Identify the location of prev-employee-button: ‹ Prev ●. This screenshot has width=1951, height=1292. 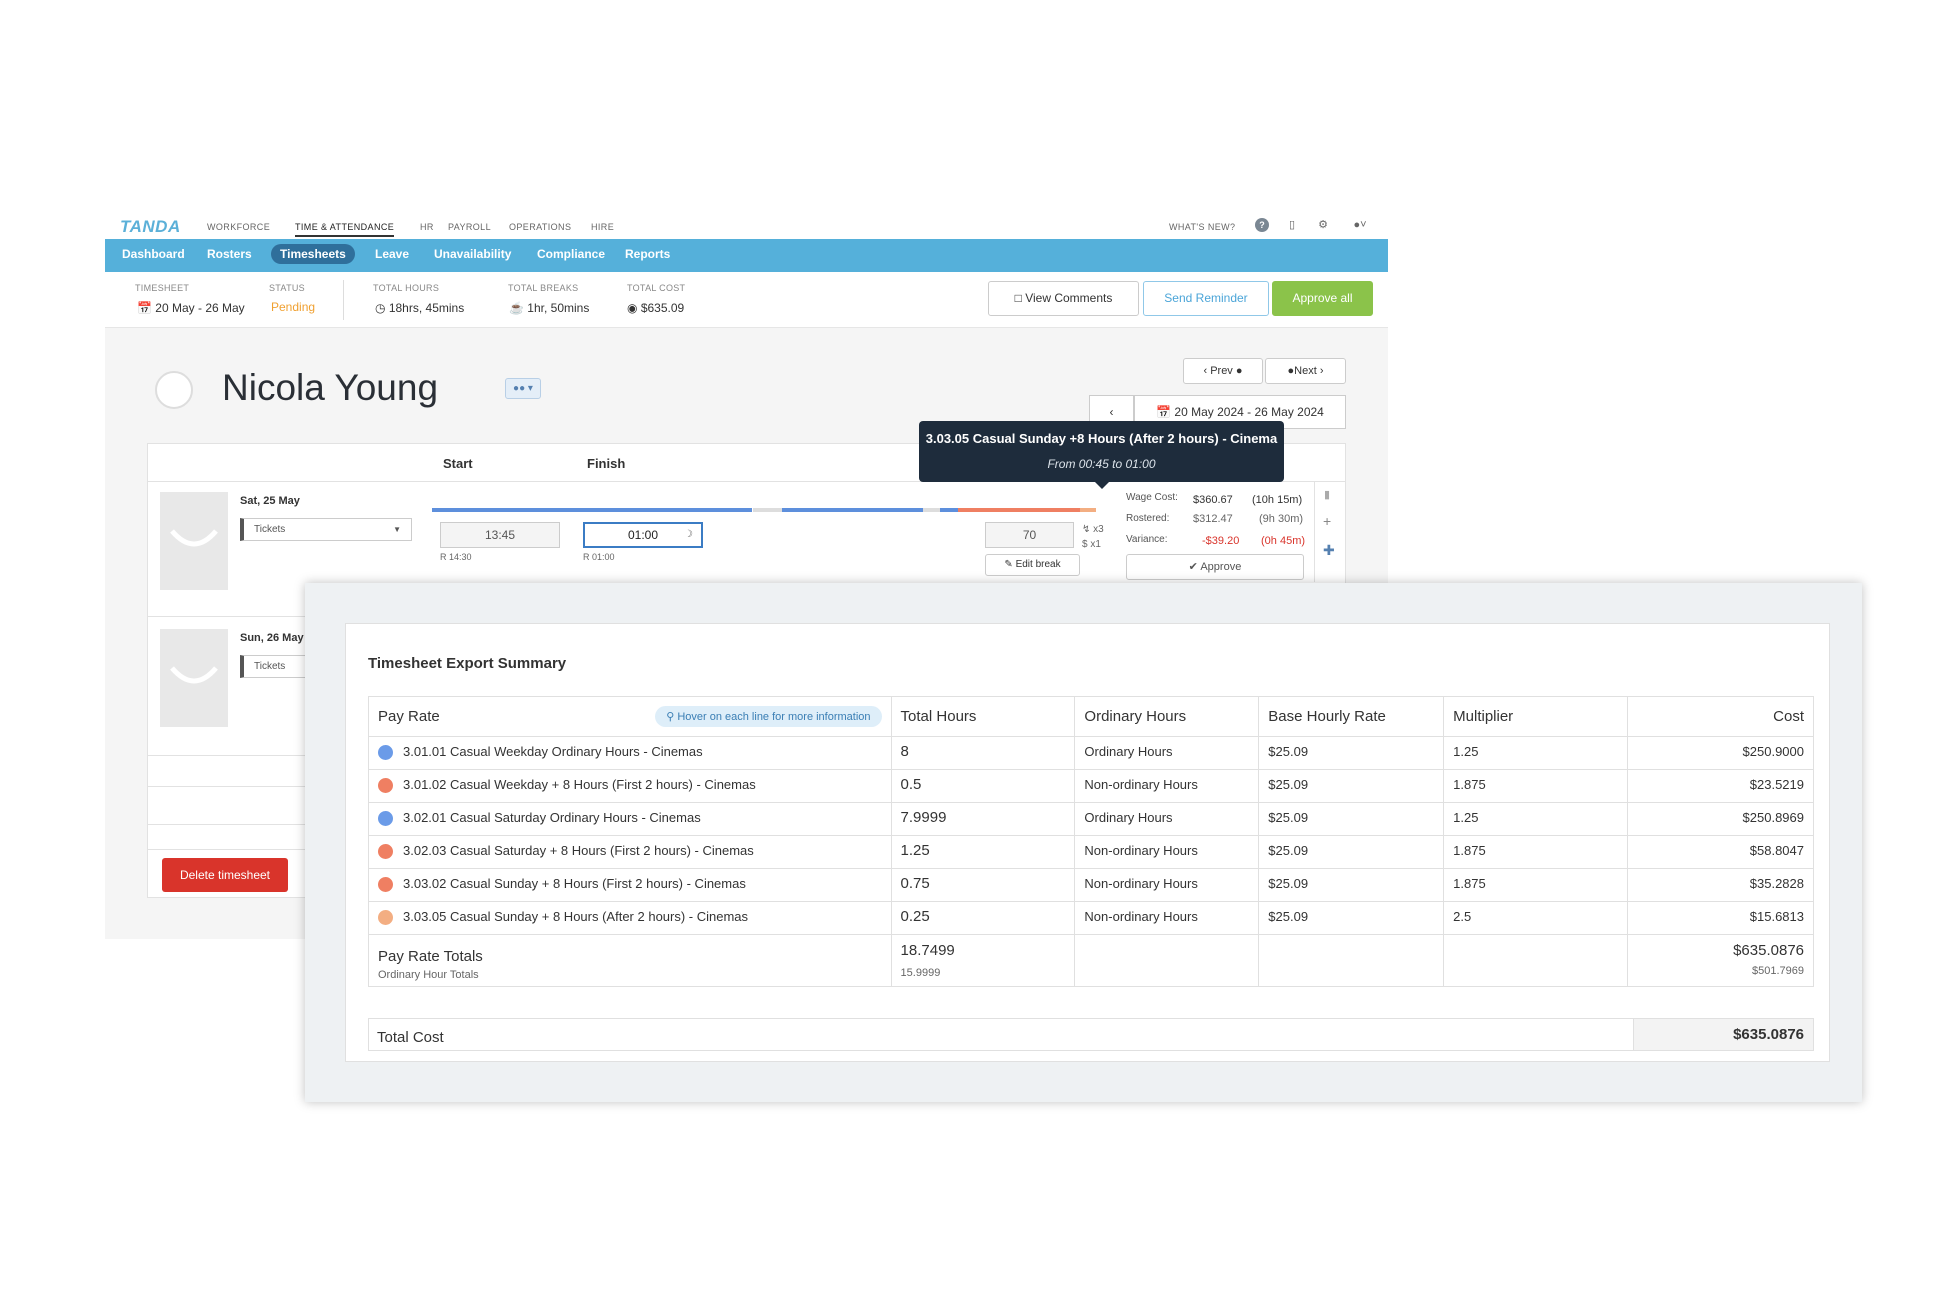
(1223, 371).